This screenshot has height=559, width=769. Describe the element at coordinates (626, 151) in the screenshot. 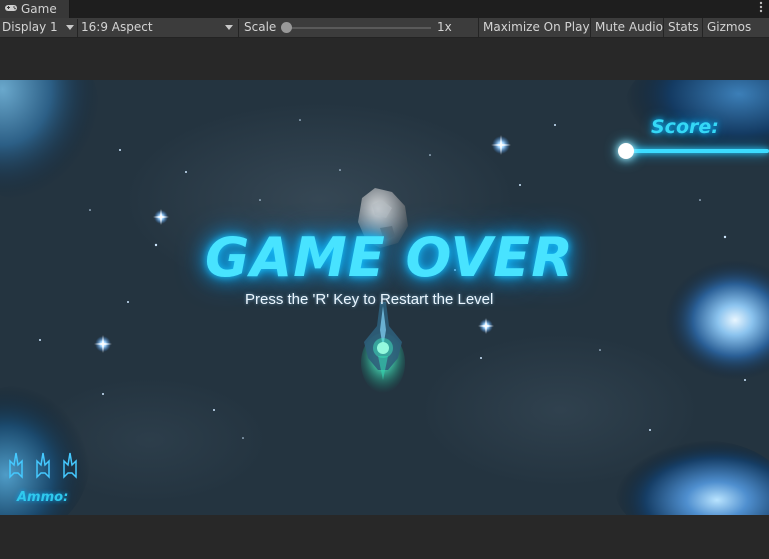

I see `score-bar-knob` at that location.